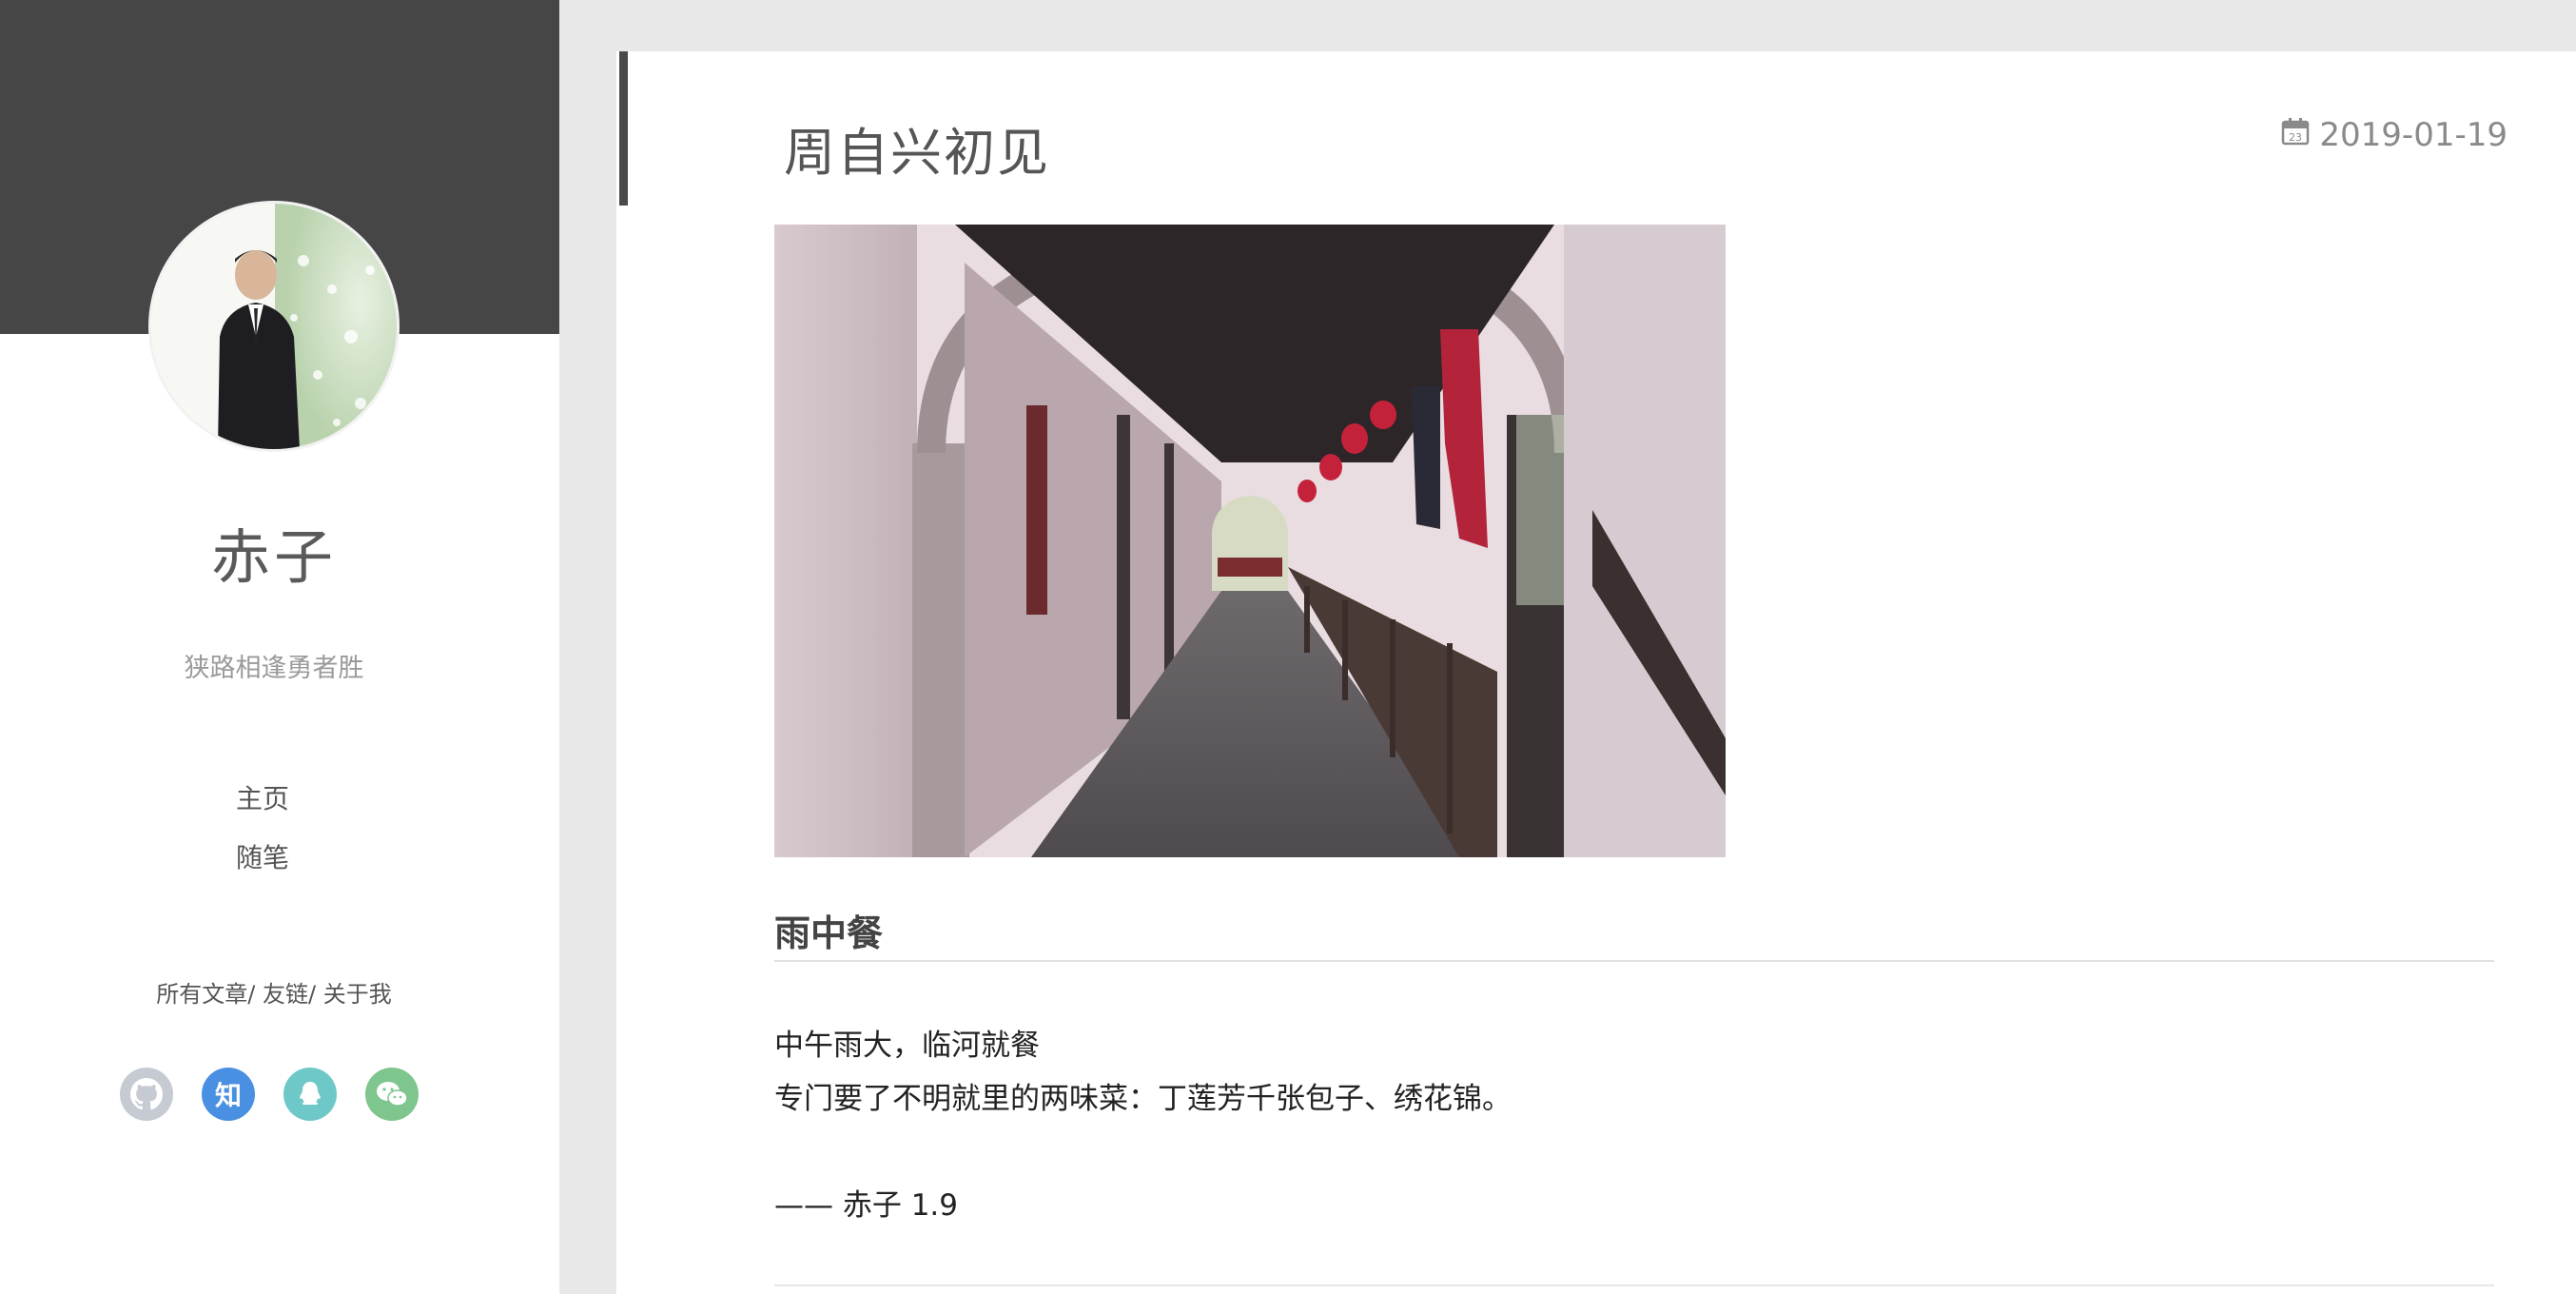 The height and width of the screenshot is (1294, 2576). I want to click on author-name: 赤子, so click(274, 557).